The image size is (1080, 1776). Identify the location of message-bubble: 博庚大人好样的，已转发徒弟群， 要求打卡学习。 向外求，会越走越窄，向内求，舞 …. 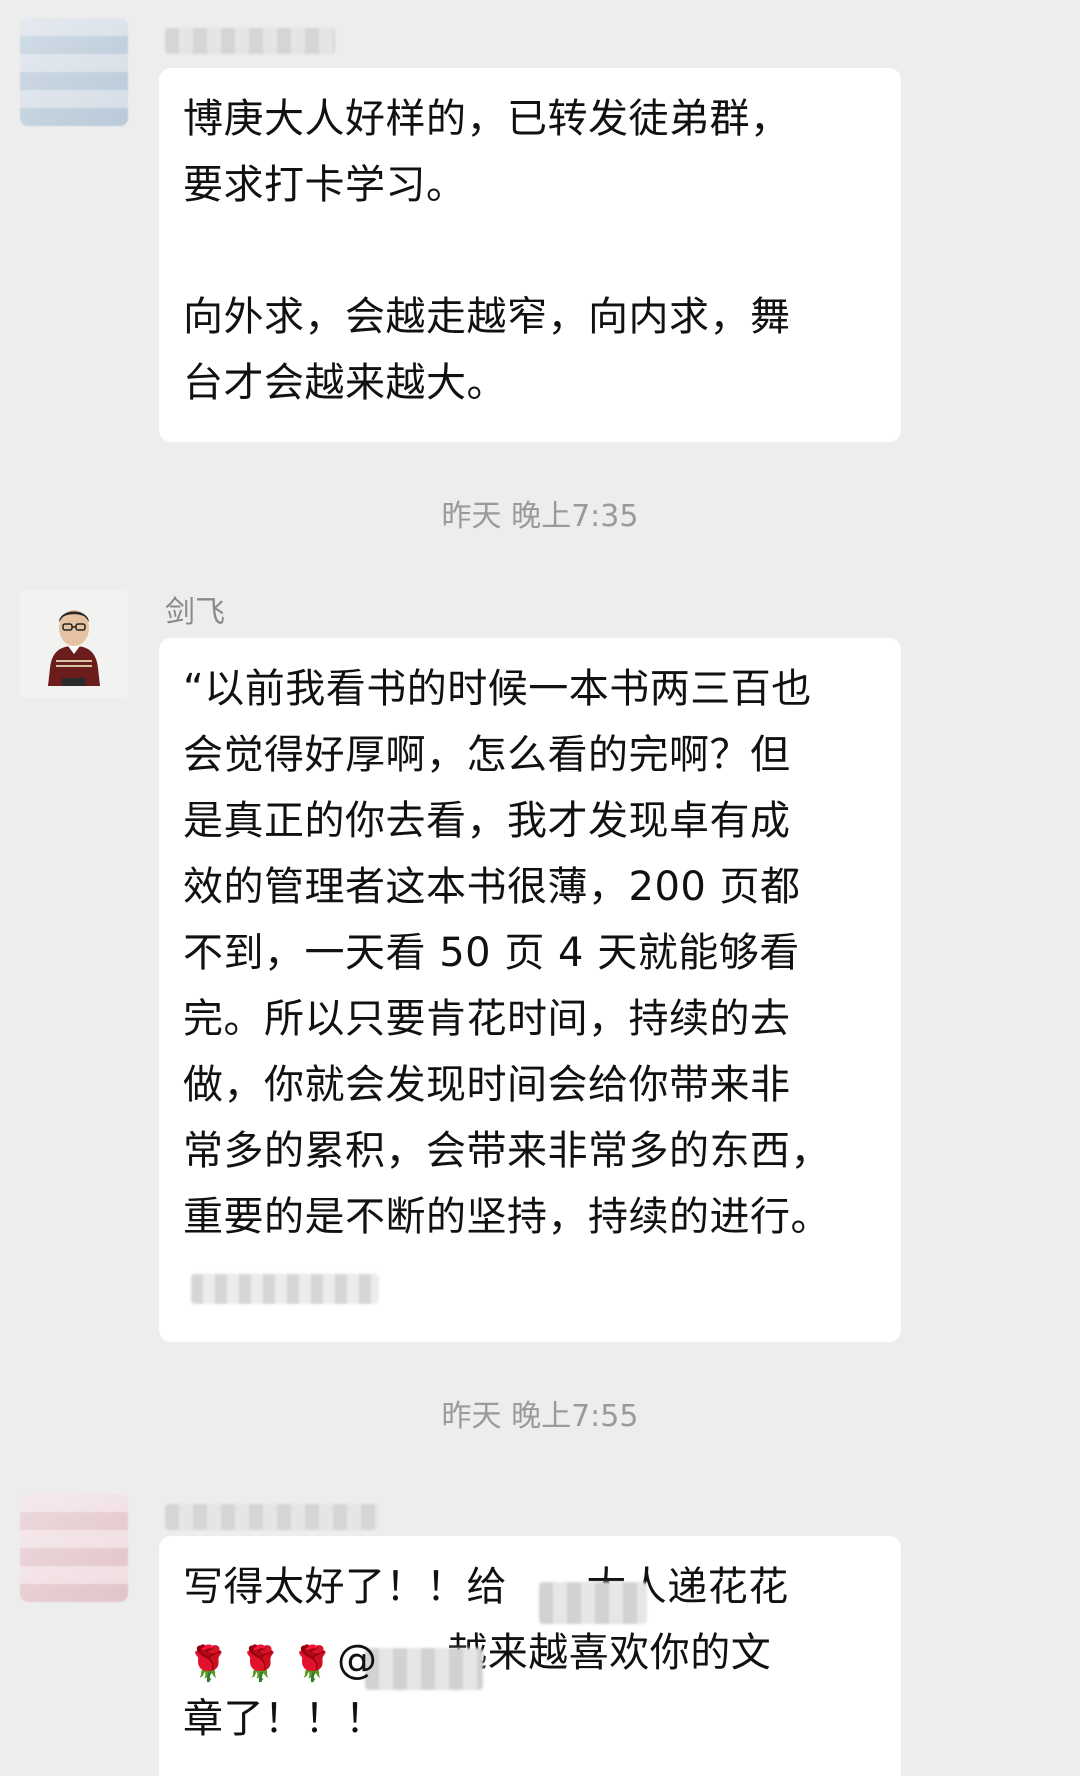
(530, 255).